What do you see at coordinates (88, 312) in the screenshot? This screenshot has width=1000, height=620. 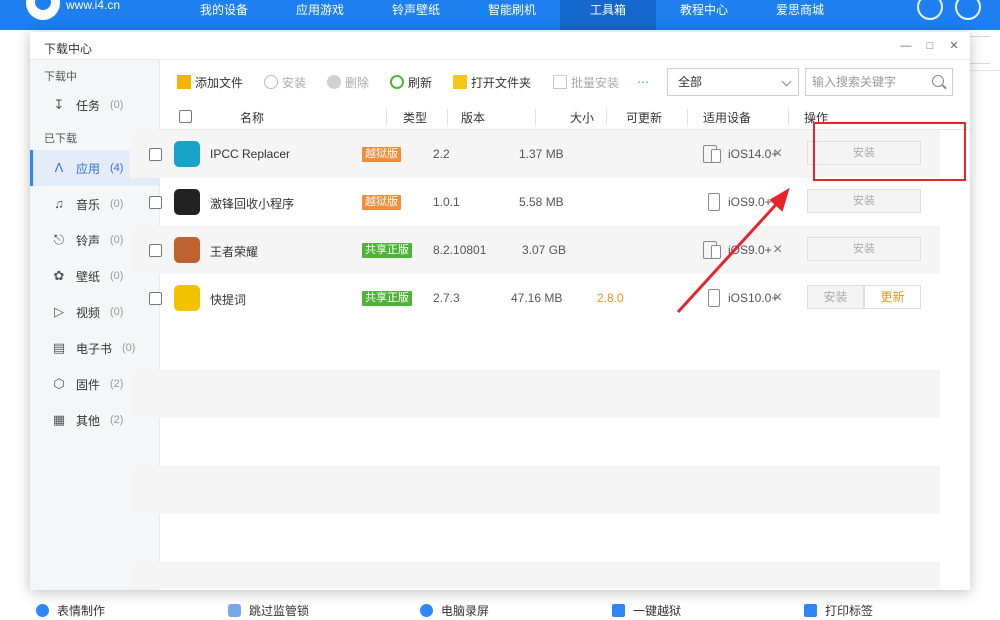 I see `sidebar-item-label: 视频` at bounding box center [88, 312].